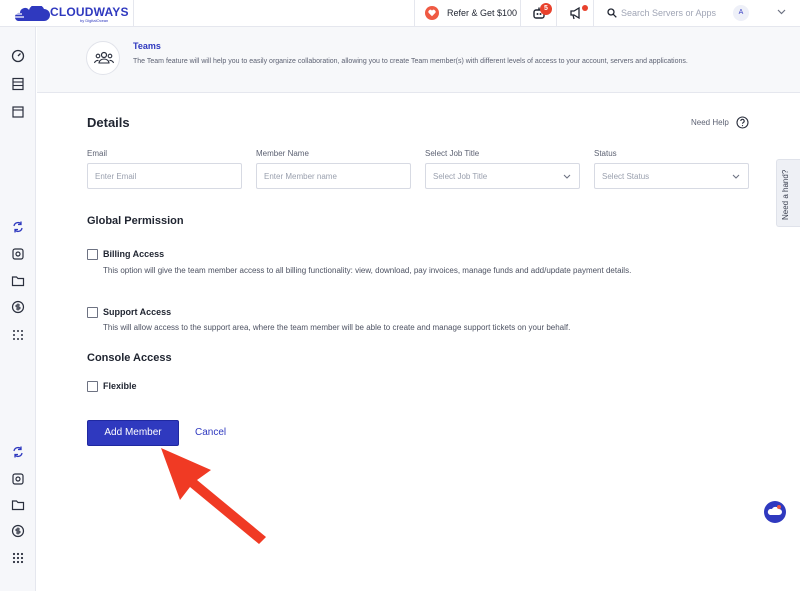 Image resolution: width=800 pixels, height=591 pixels. What do you see at coordinates (742, 122) in the screenshot?
I see `help-circle-icon` at bounding box center [742, 122].